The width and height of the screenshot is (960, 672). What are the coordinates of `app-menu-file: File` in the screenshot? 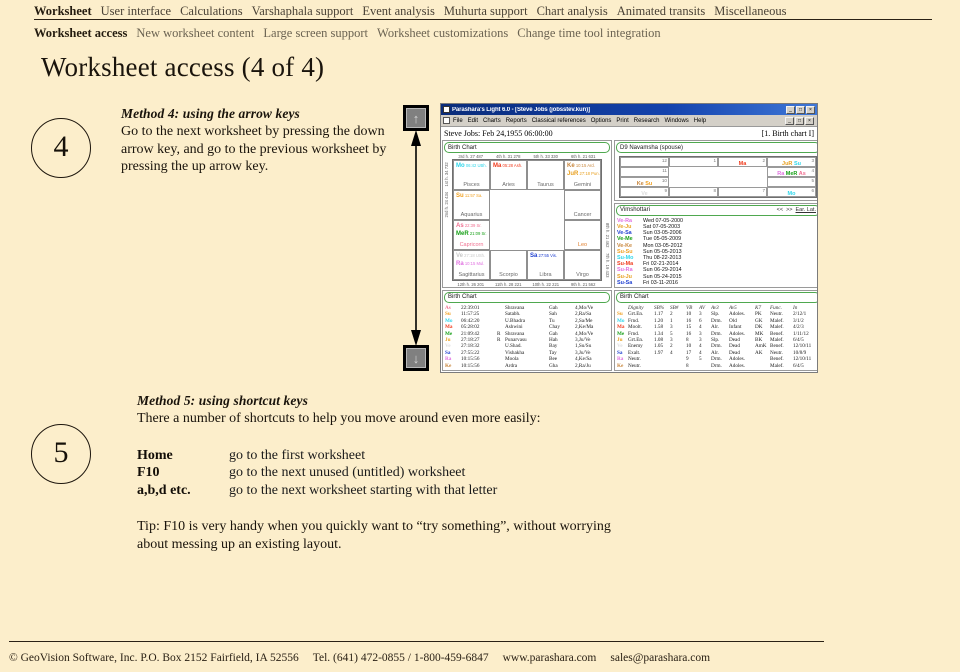 It's located at (458, 121).